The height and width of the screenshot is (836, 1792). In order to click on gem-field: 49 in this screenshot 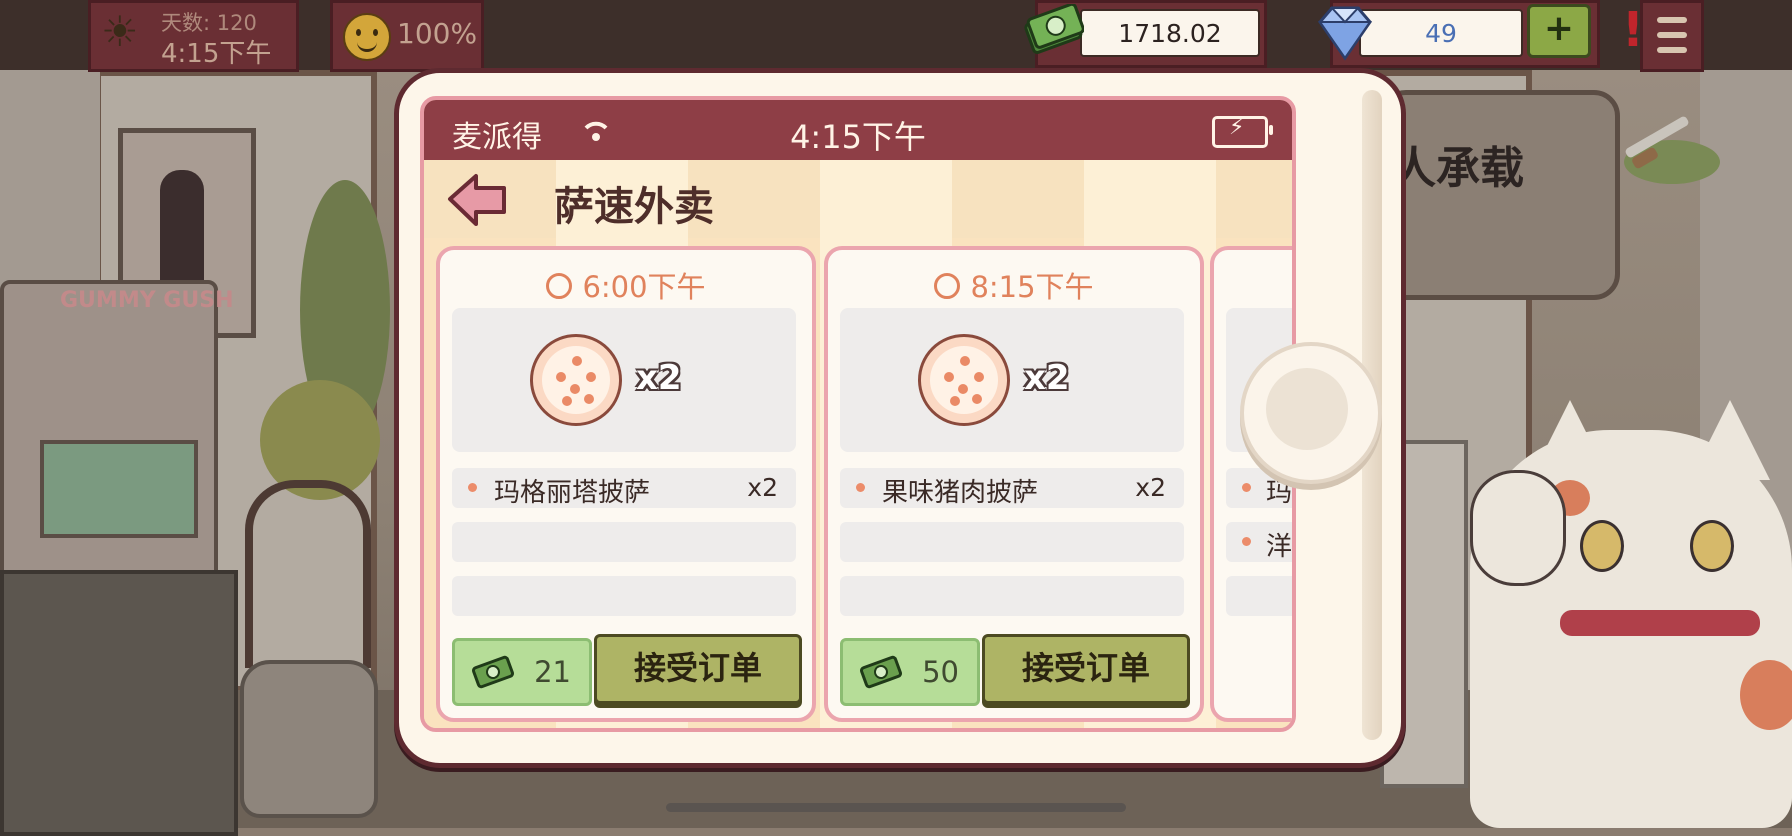, I will do `click(1441, 33)`.